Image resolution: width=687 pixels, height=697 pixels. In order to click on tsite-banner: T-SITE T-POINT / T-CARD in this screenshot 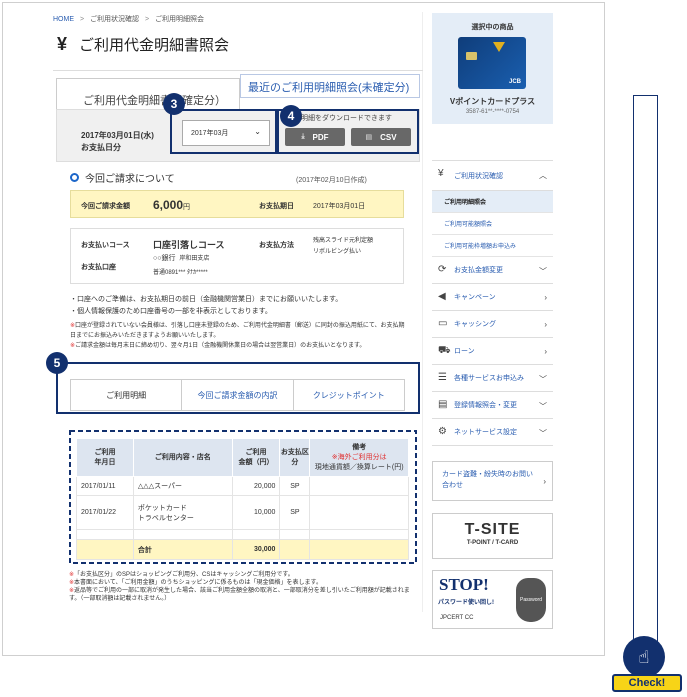, I will do `click(492, 536)`.